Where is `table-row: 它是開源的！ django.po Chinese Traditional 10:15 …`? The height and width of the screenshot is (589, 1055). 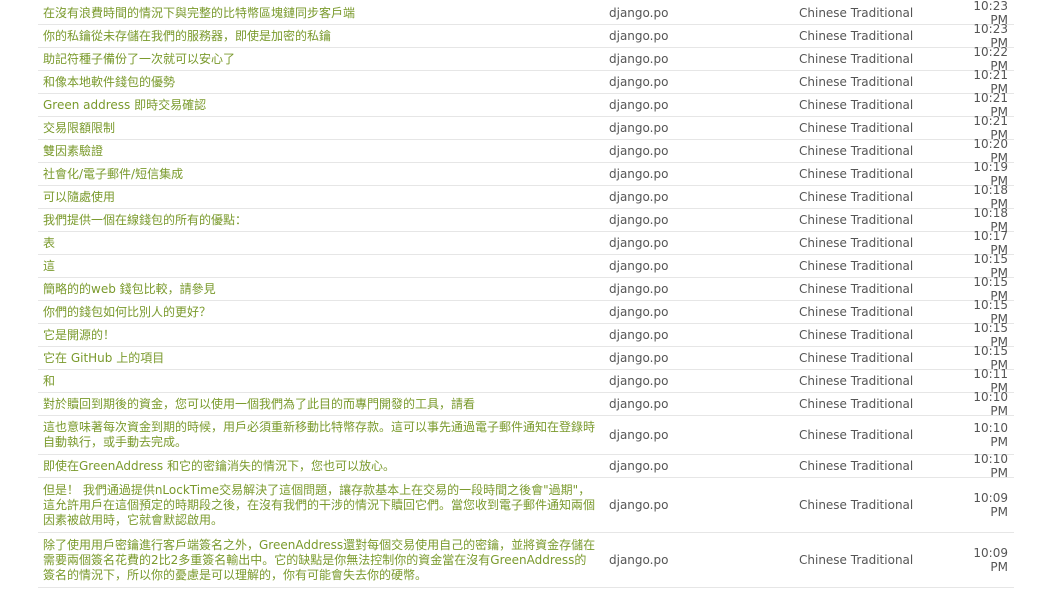 table-row: 它是開源的！ django.po Chinese Traditional 10:15 … is located at coordinates (526, 335).